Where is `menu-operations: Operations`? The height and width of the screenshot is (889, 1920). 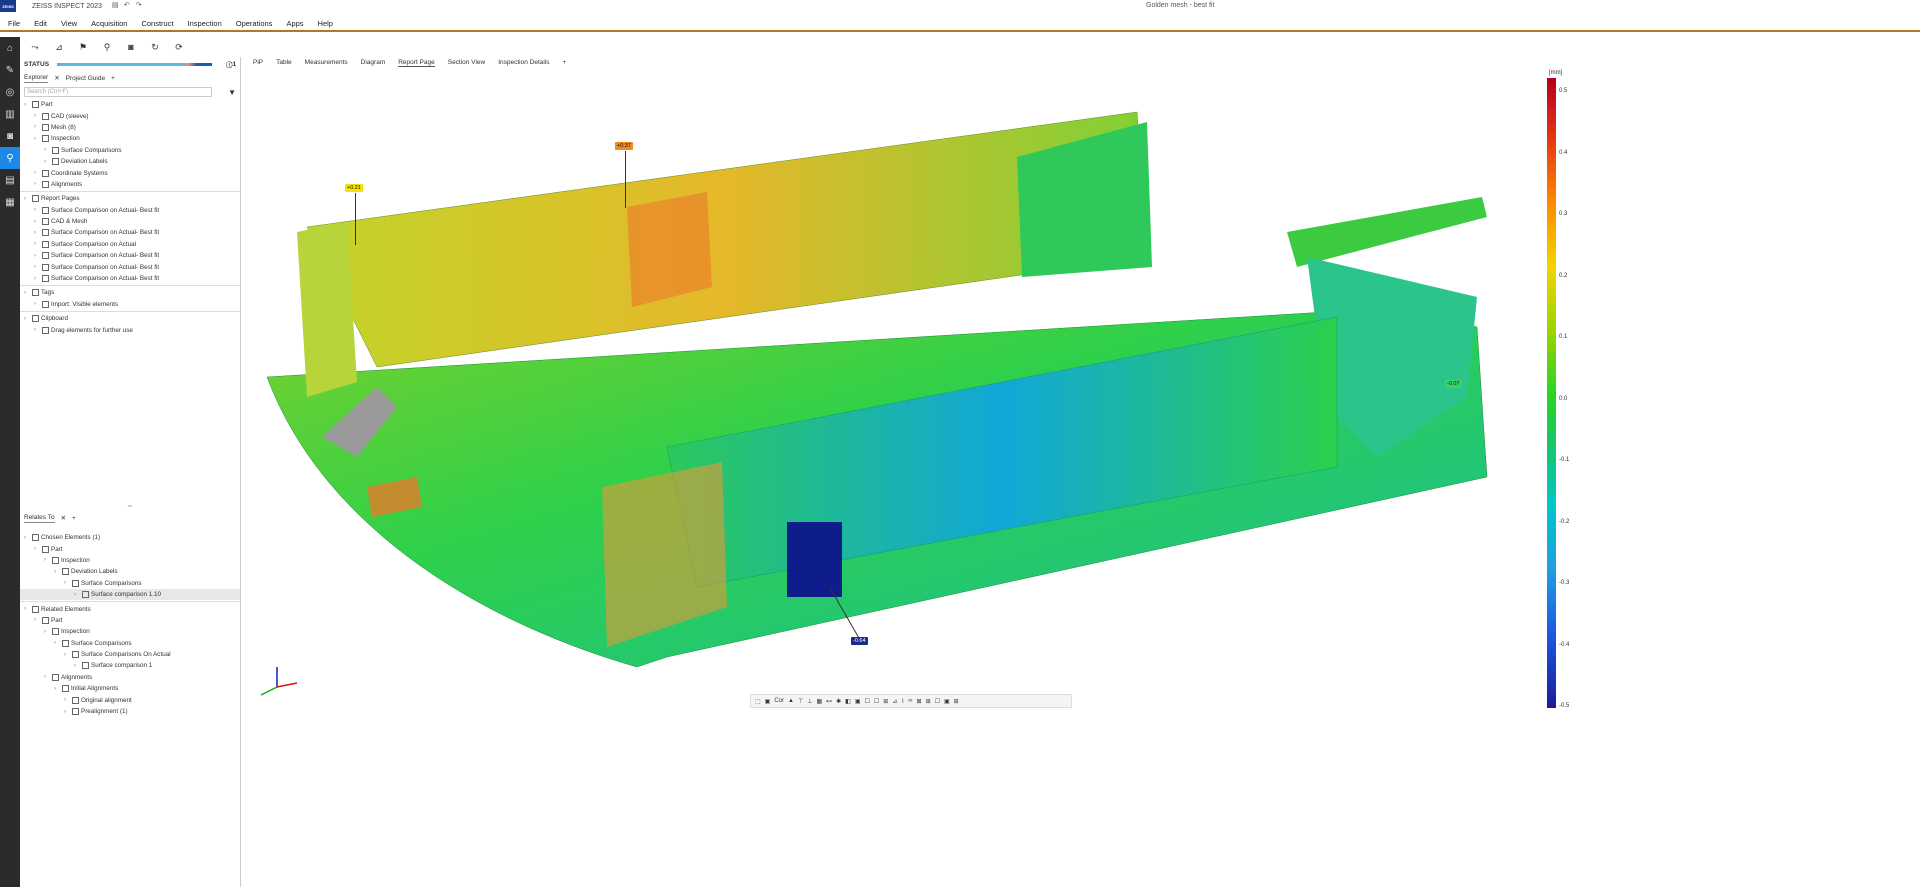
menu-operations: Operations is located at coordinates (254, 23).